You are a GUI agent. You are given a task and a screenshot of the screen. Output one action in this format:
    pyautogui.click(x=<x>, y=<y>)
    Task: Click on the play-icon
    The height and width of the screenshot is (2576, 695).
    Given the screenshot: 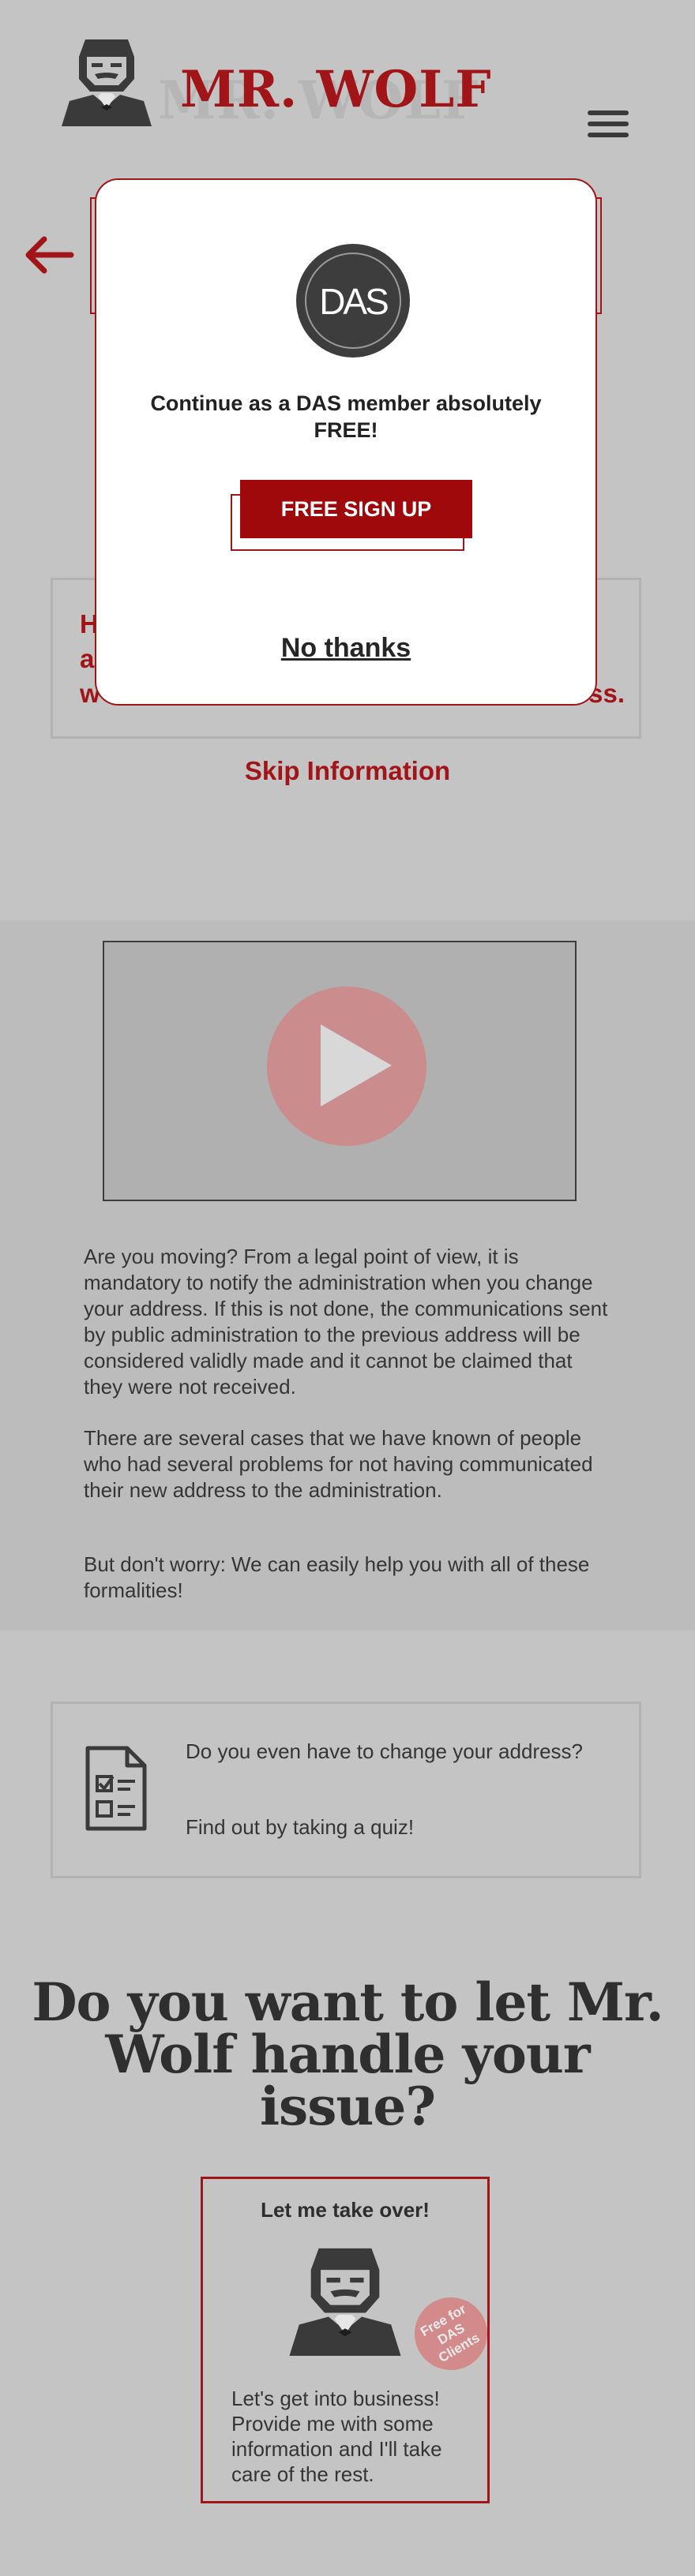 What is the action you would take?
    pyautogui.click(x=346, y=1066)
    